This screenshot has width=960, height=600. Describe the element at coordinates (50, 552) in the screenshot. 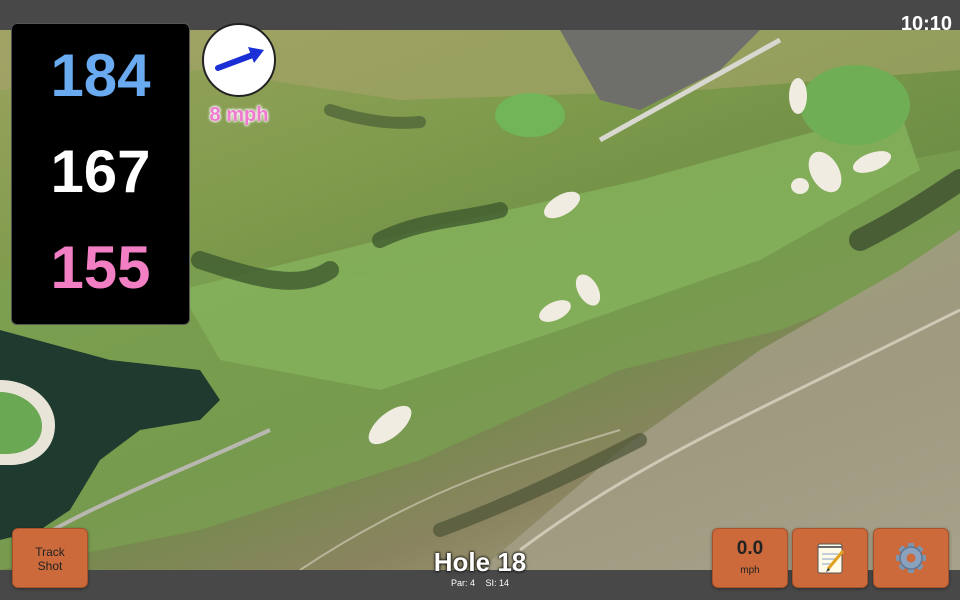

I see `track-shot-label-line1: Track` at that location.